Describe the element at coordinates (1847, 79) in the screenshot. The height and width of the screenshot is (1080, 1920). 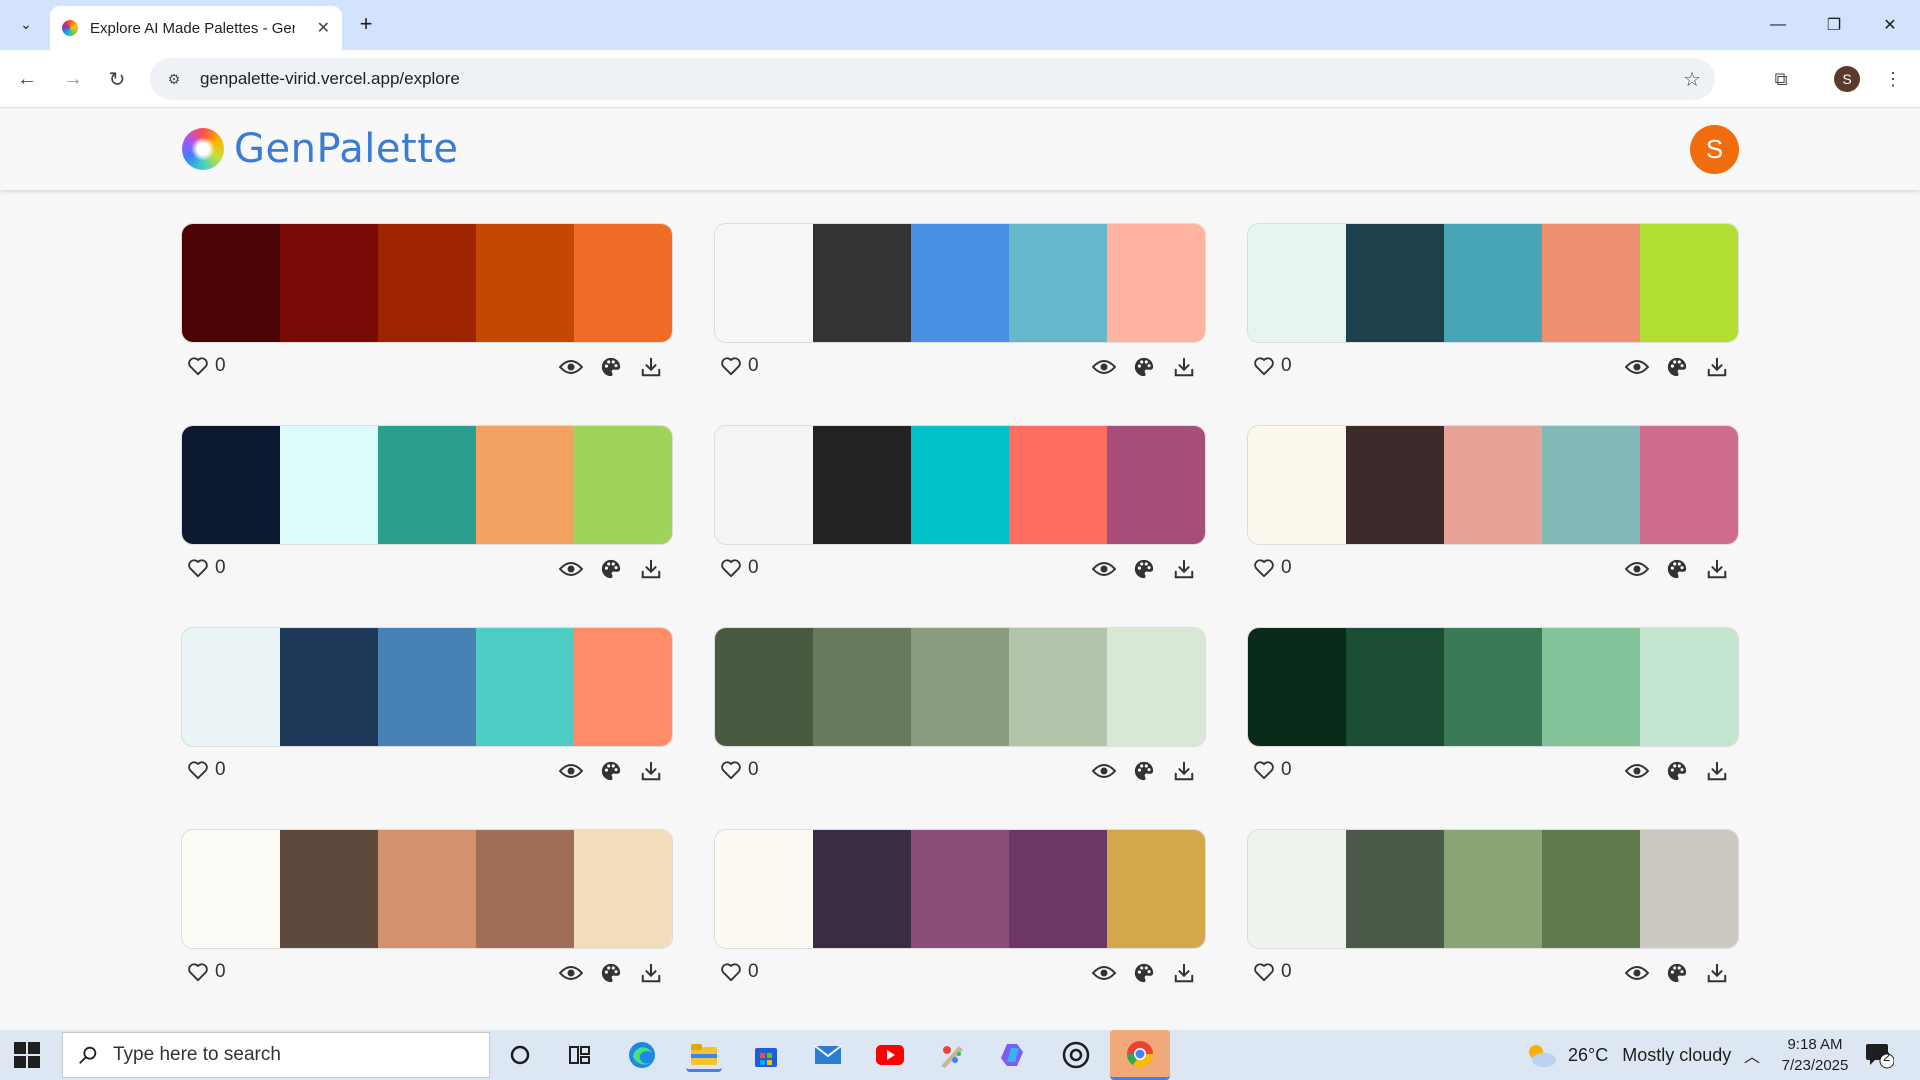
I see `browser-profile-avatar: S` at that location.